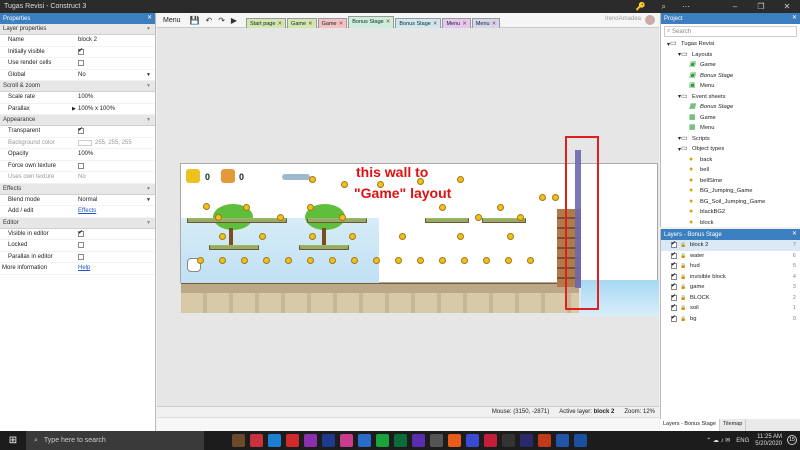 Image resolution: width=800 pixels, height=450 pixels. What do you see at coordinates (730, 245) in the screenshot?
I see `layer-item: 🔒block 2 7` at bounding box center [730, 245].